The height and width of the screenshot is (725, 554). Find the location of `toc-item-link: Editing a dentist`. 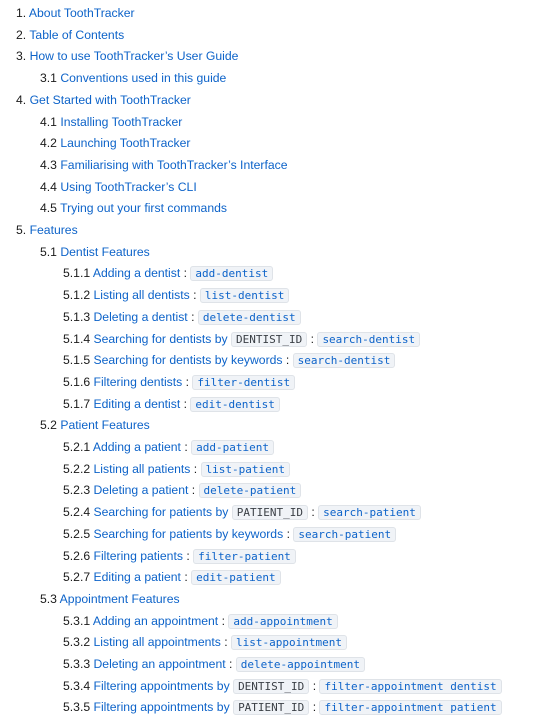

toc-item-link: Editing a dentist is located at coordinates (137, 404).